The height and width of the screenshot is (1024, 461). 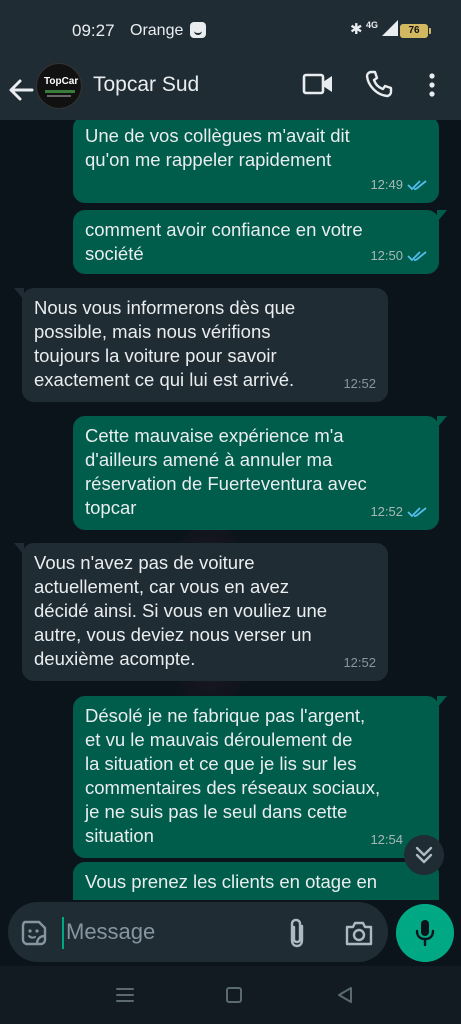 I want to click on message-bubble-outgoing: Vous prenez les clients en otage en, so click(x=256, y=881).